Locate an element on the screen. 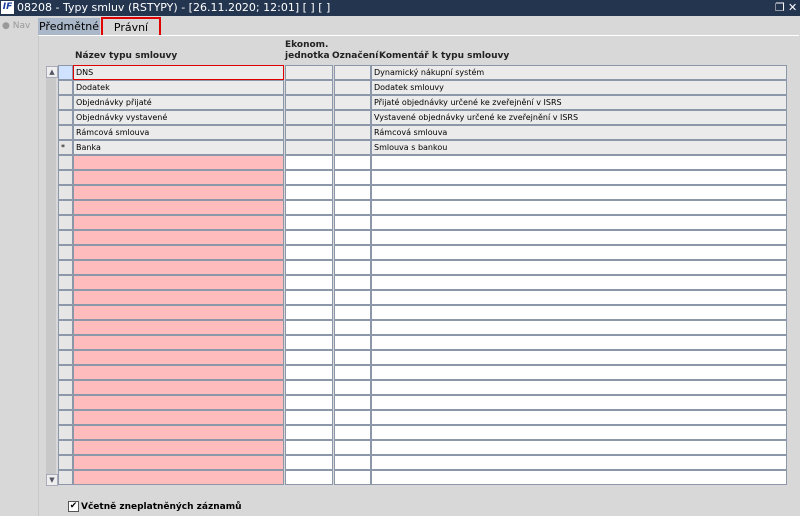 This screenshot has width=800, height=516. name-cell: Rámcová smlouva is located at coordinates (178, 132).